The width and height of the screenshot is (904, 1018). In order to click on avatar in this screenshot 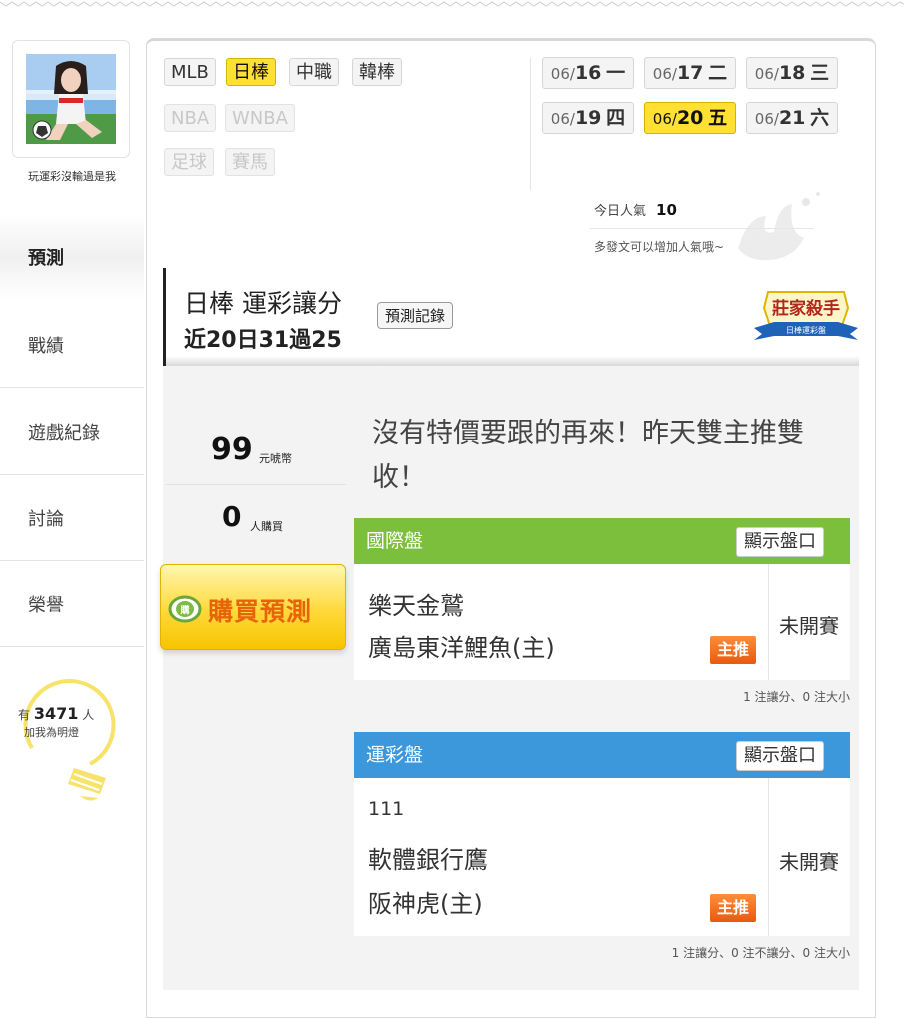, I will do `click(71, 99)`.